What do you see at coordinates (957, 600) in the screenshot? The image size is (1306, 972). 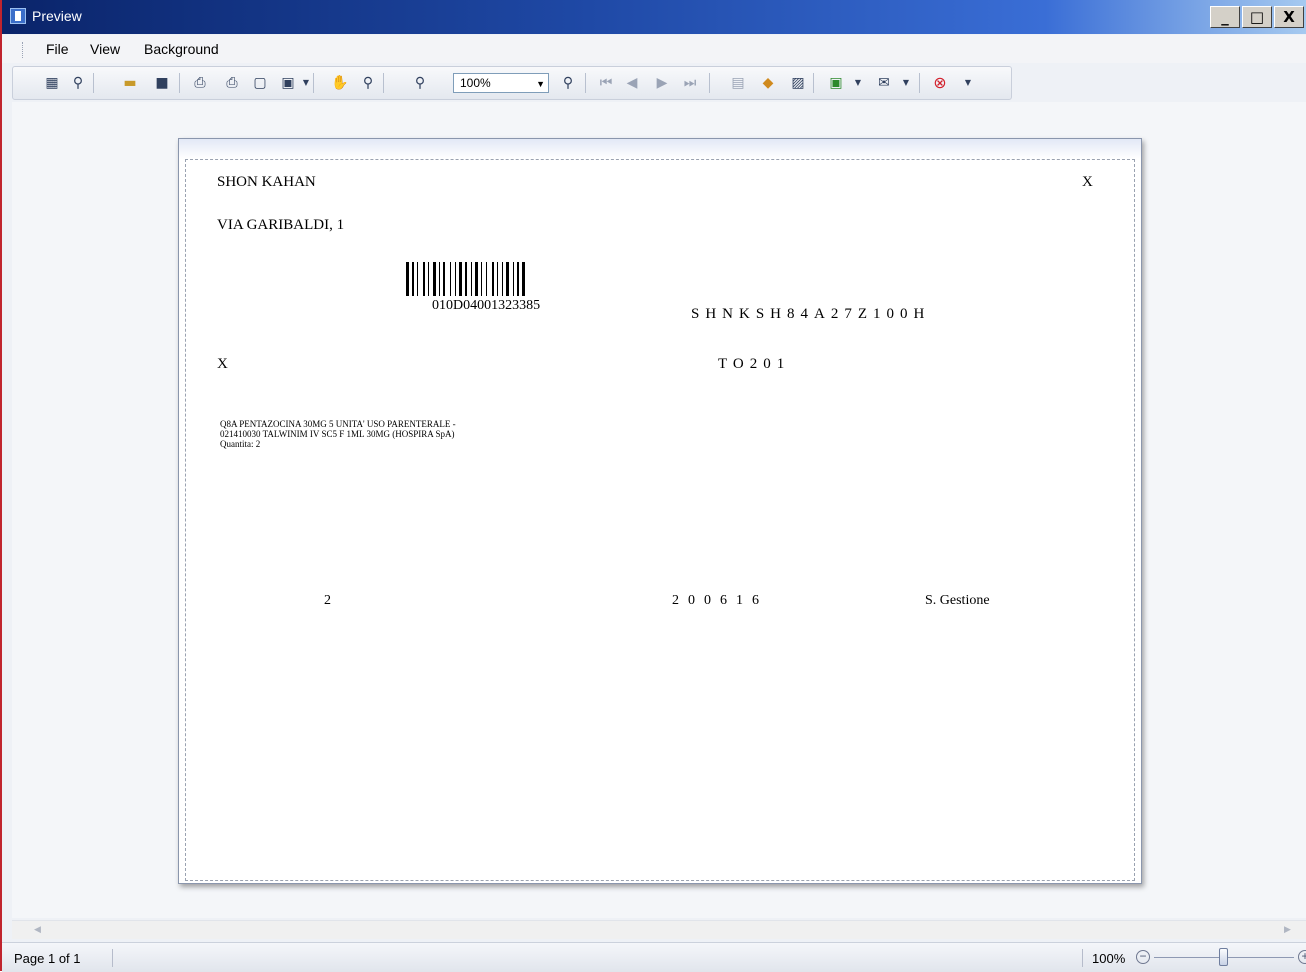 I see `signature-label: S. Gestione` at bounding box center [957, 600].